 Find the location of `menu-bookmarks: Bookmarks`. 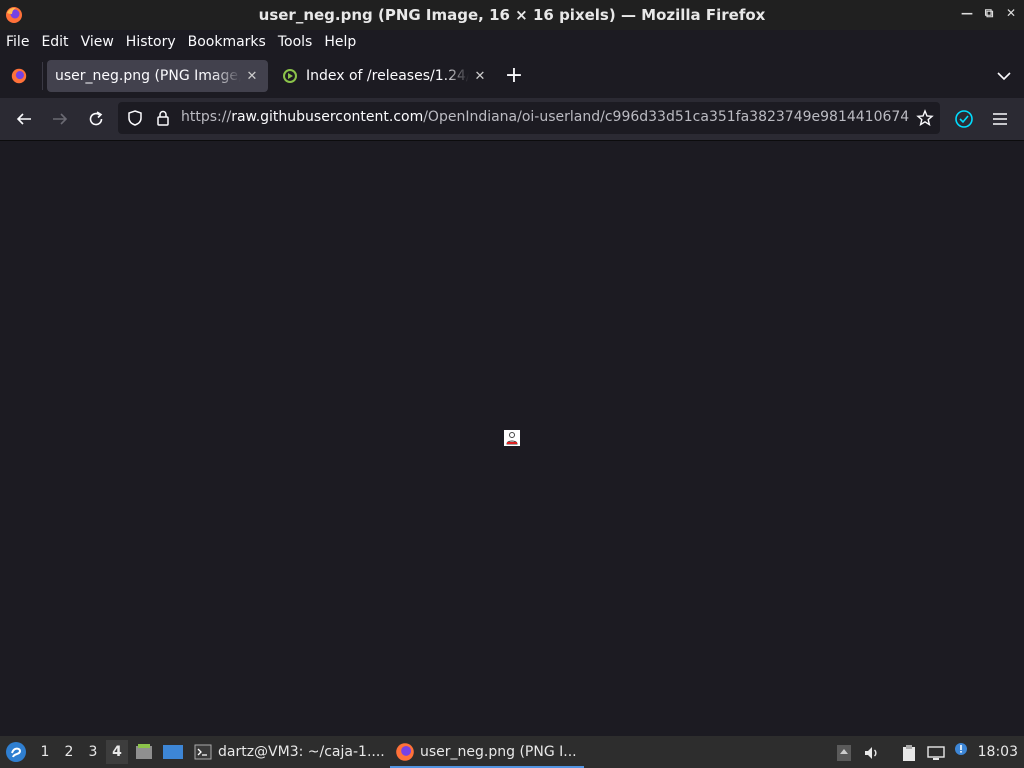

menu-bookmarks: Bookmarks is located at coordinates (227, 42).